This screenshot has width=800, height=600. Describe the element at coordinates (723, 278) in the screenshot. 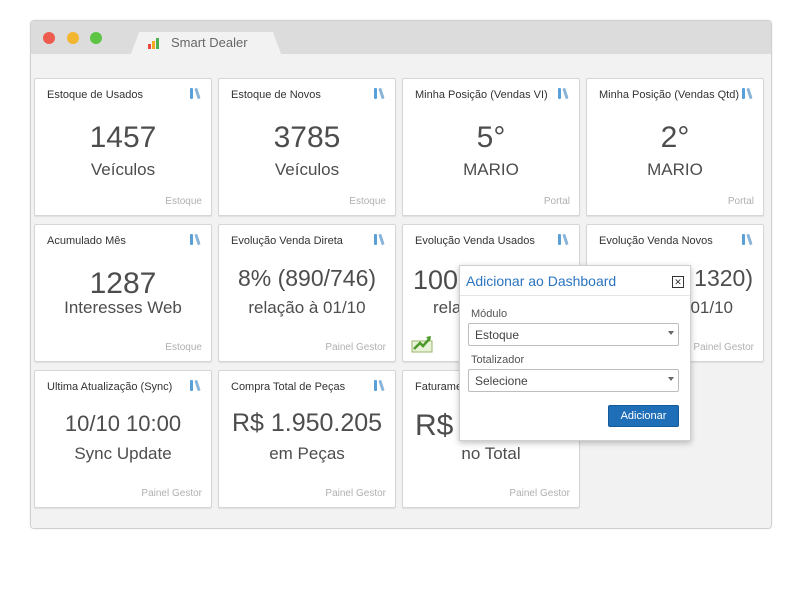

I see `card-value: 1320)` at that location.